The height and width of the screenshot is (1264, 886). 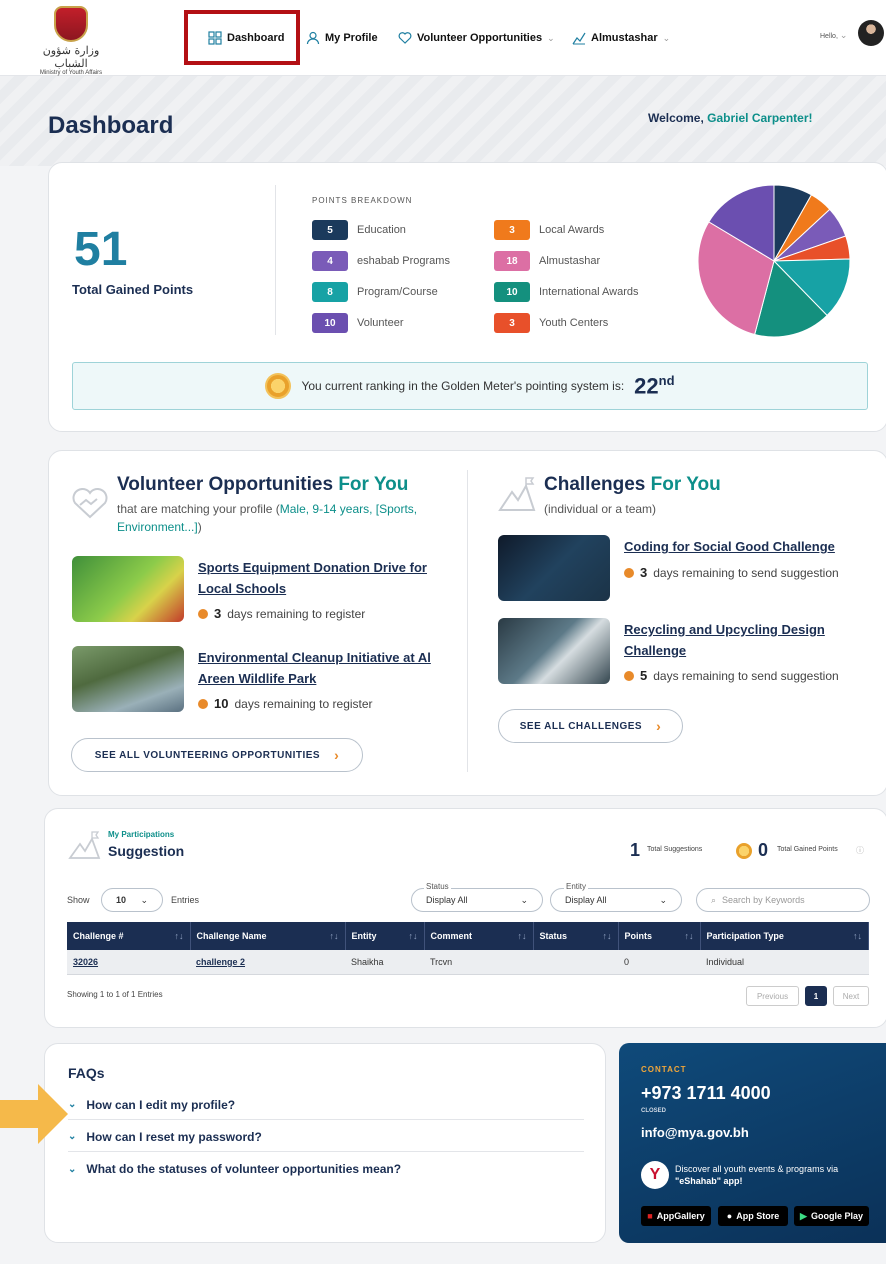 I want to click on medal-icon, so click(x=278, y=386).